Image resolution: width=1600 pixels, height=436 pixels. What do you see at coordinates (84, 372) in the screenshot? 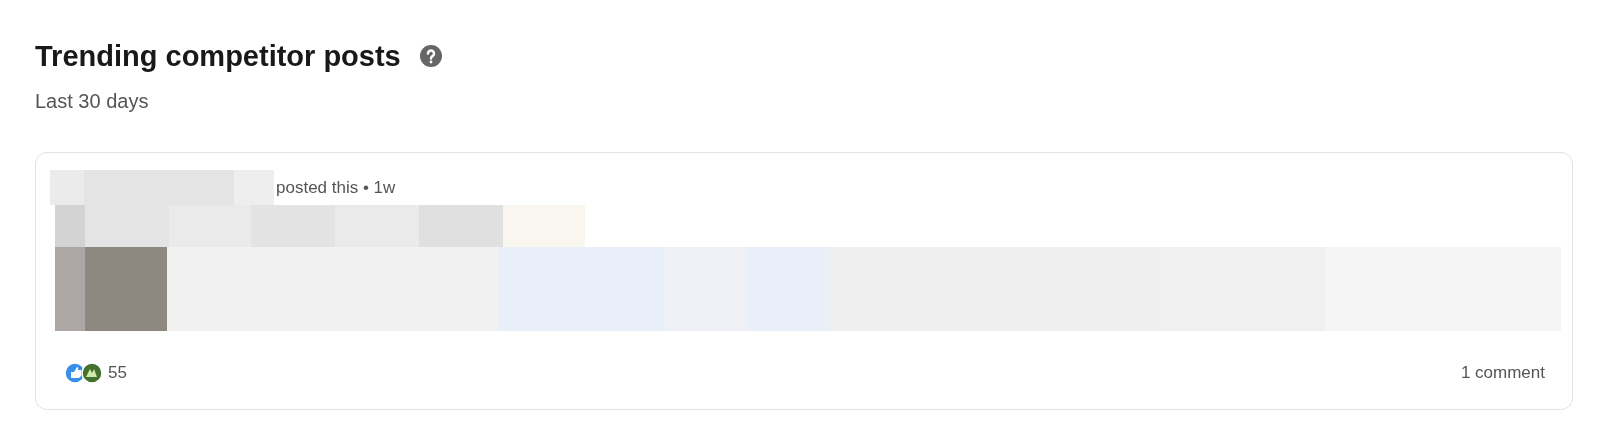
I see `reaction-icons` at bounding box center [84, 372].